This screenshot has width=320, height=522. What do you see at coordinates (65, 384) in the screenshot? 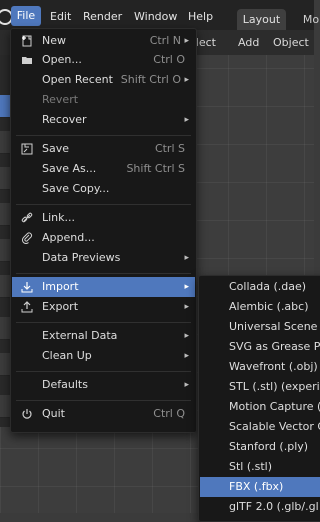
I see `menu-item-label: Defaults` at bounding box center [65, 384].